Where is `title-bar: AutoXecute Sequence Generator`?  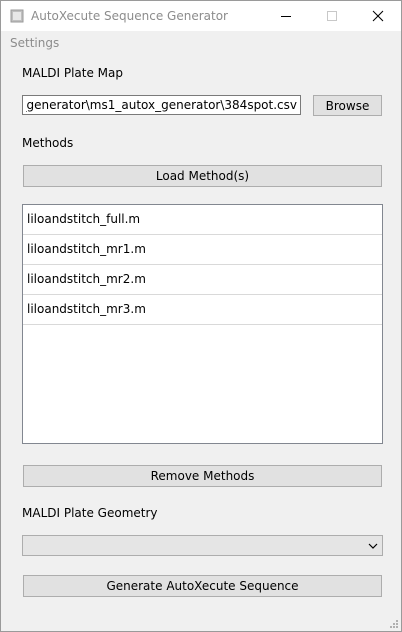 title-bar: AutoXecute Sequence Generator is located at coordinates (201, 16).